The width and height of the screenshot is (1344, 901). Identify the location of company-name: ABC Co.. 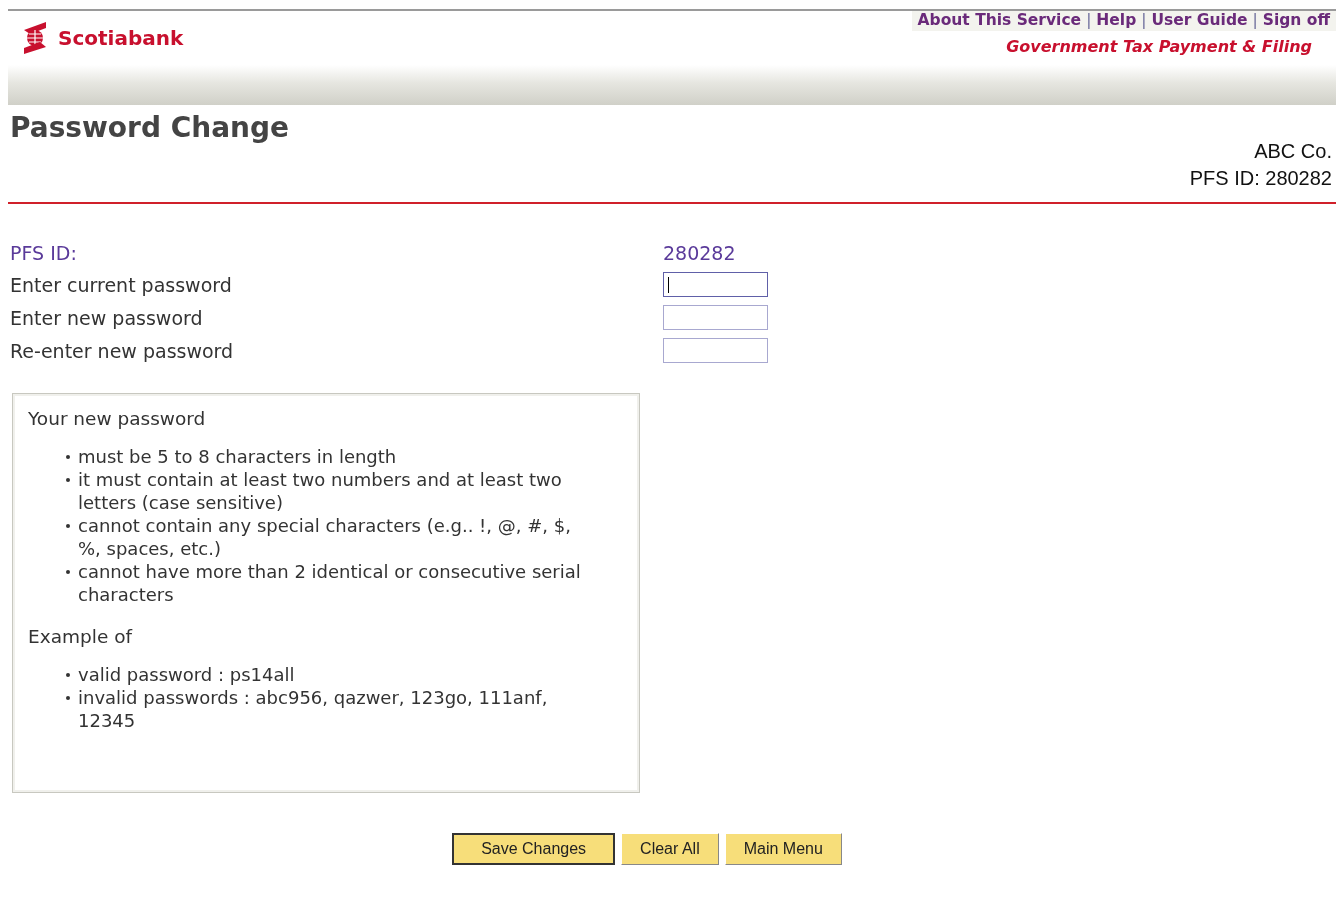
(1293, 151).